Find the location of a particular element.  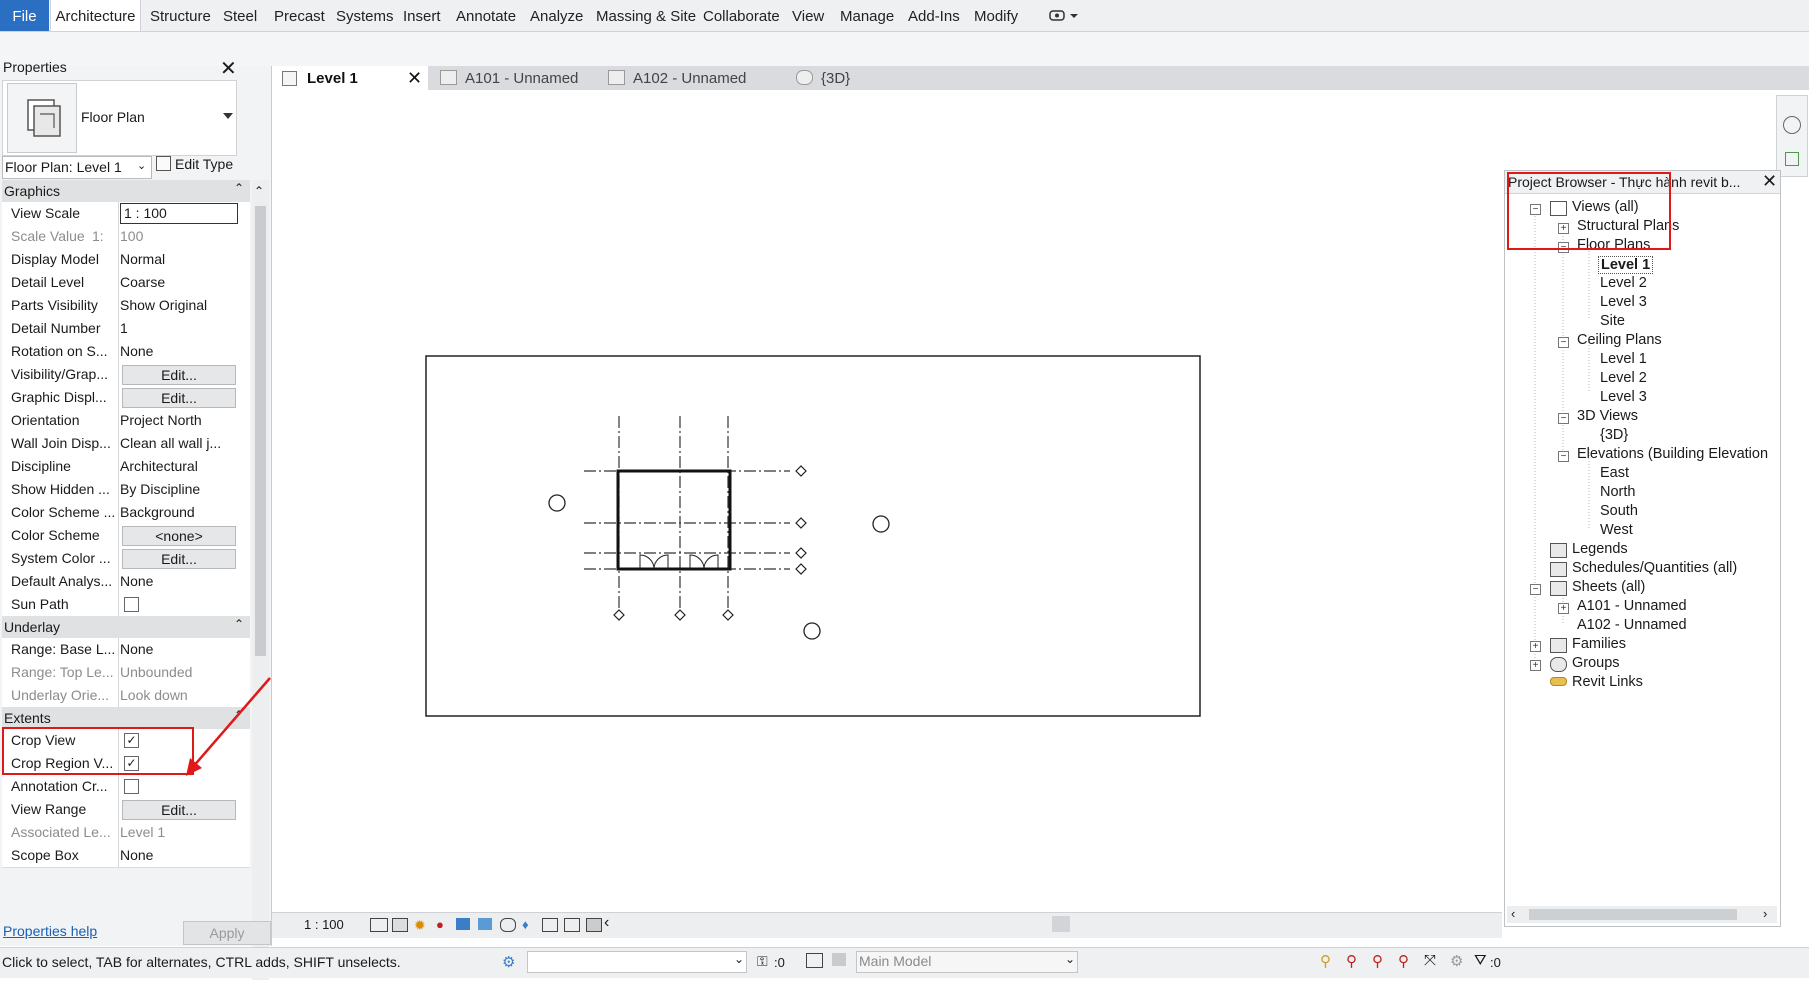

prop-row-view-scale: View Scale 1 : 100 is located at coordinates (126, 214).